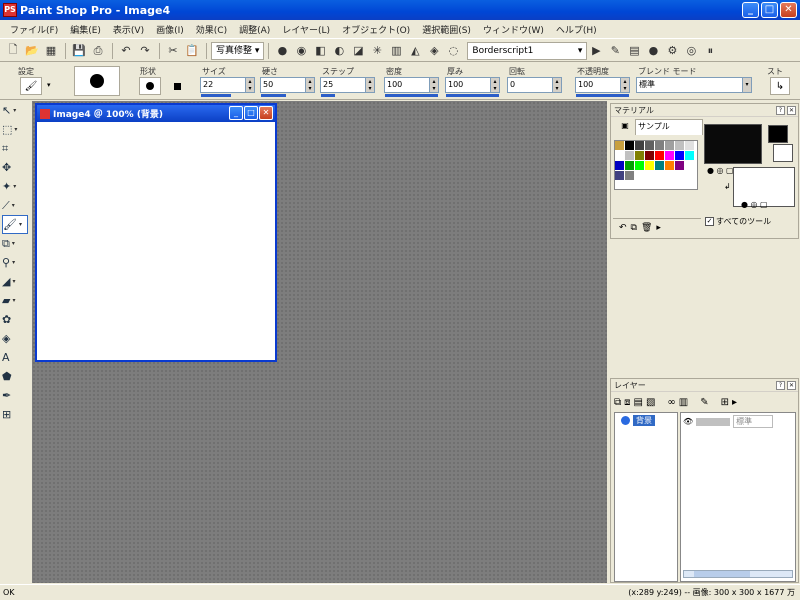 Image resolution: width=800 pixels, height=600 pixels. I want to click on tool-move: ✥, so click(15, 167).